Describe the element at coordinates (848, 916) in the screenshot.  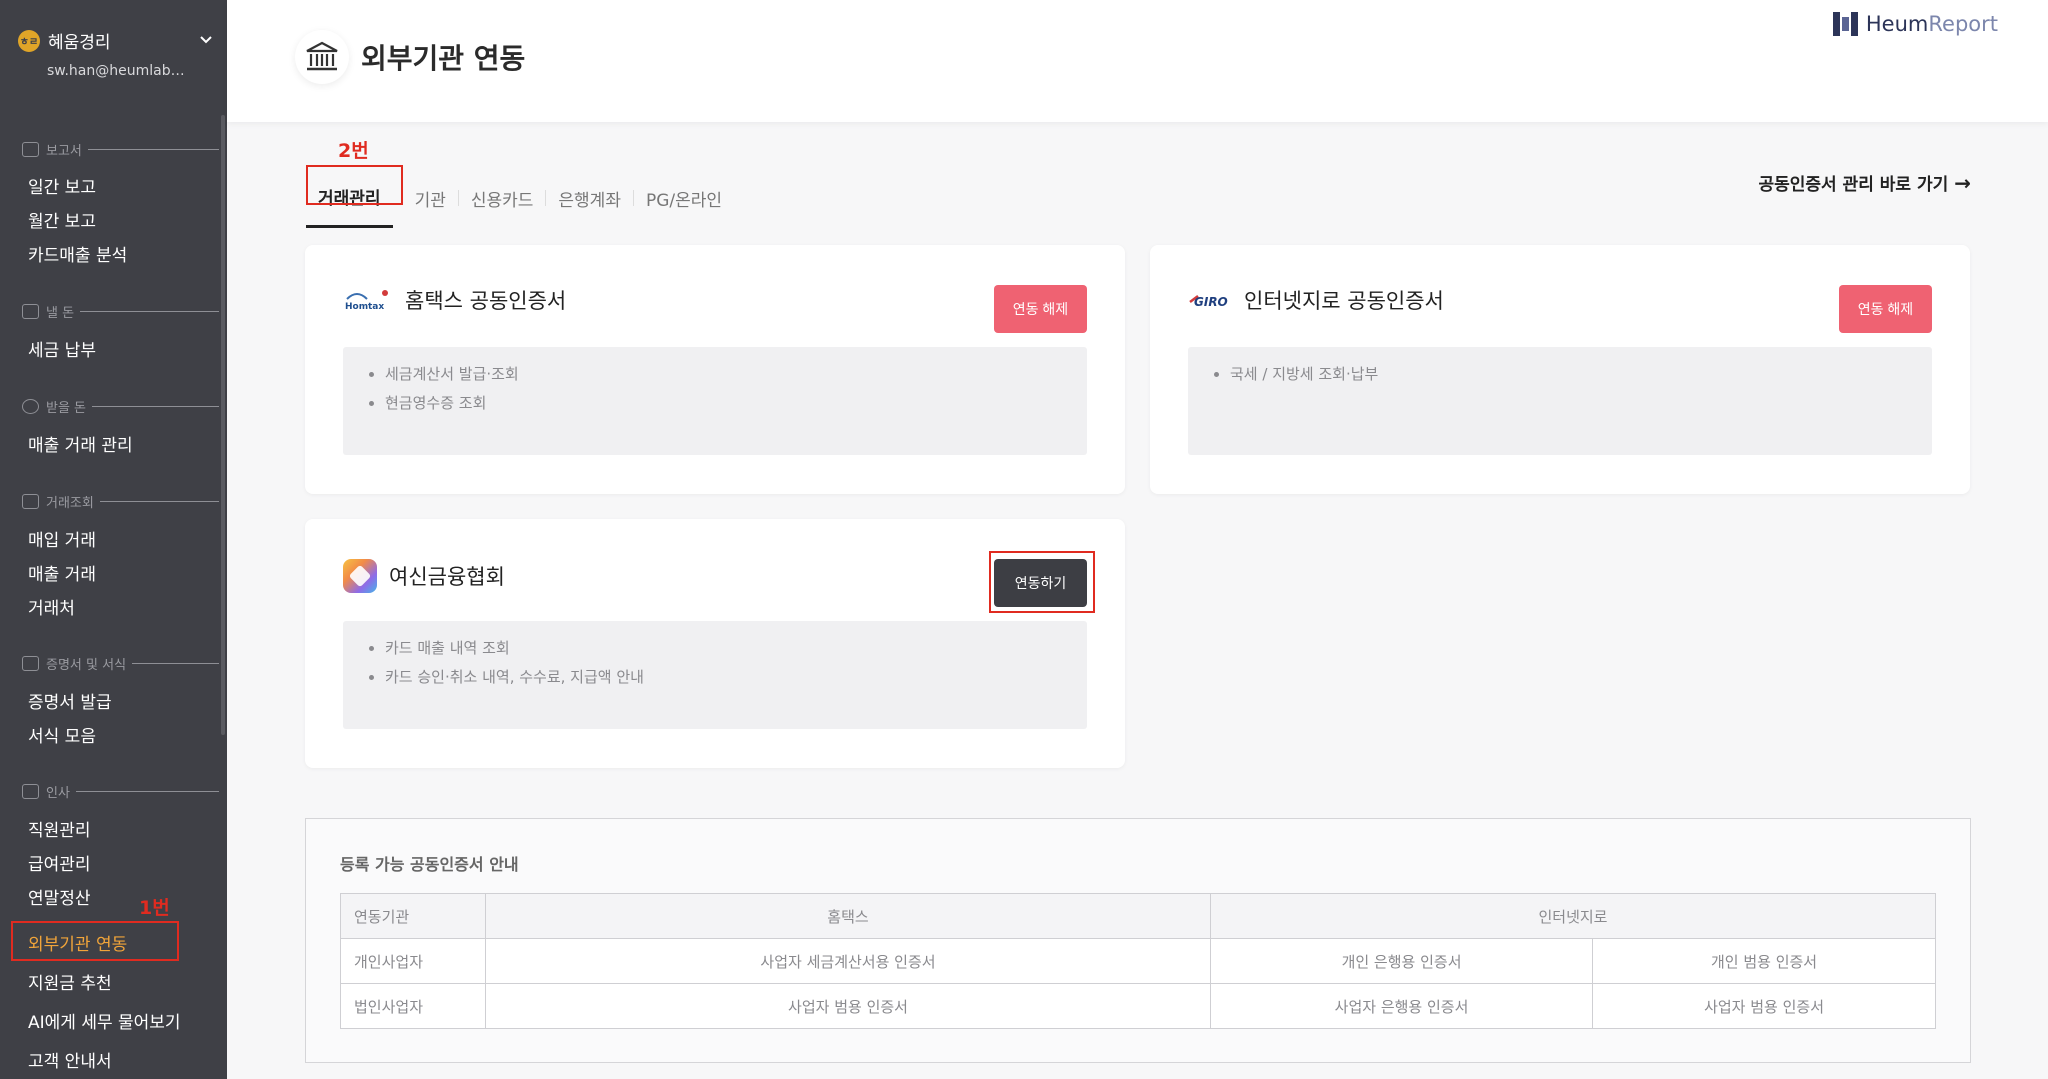
I see `table-header-cell: 홈택스` at that location.